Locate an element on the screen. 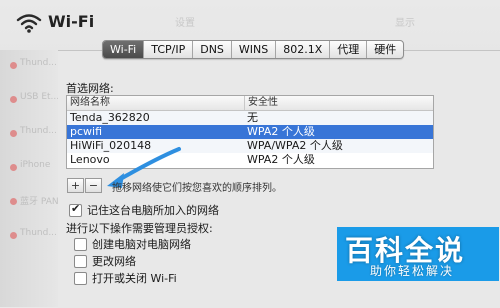 Image resolution: width=500 pixels, height=308 pixels. add-network-button: + is located at coordinates (75, 185).